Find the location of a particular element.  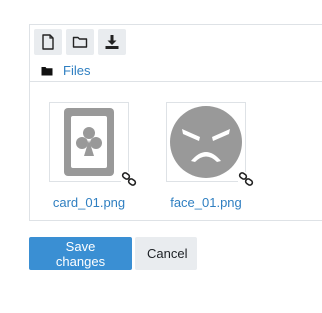

create-folder-button is located at coordinates (80, 42).